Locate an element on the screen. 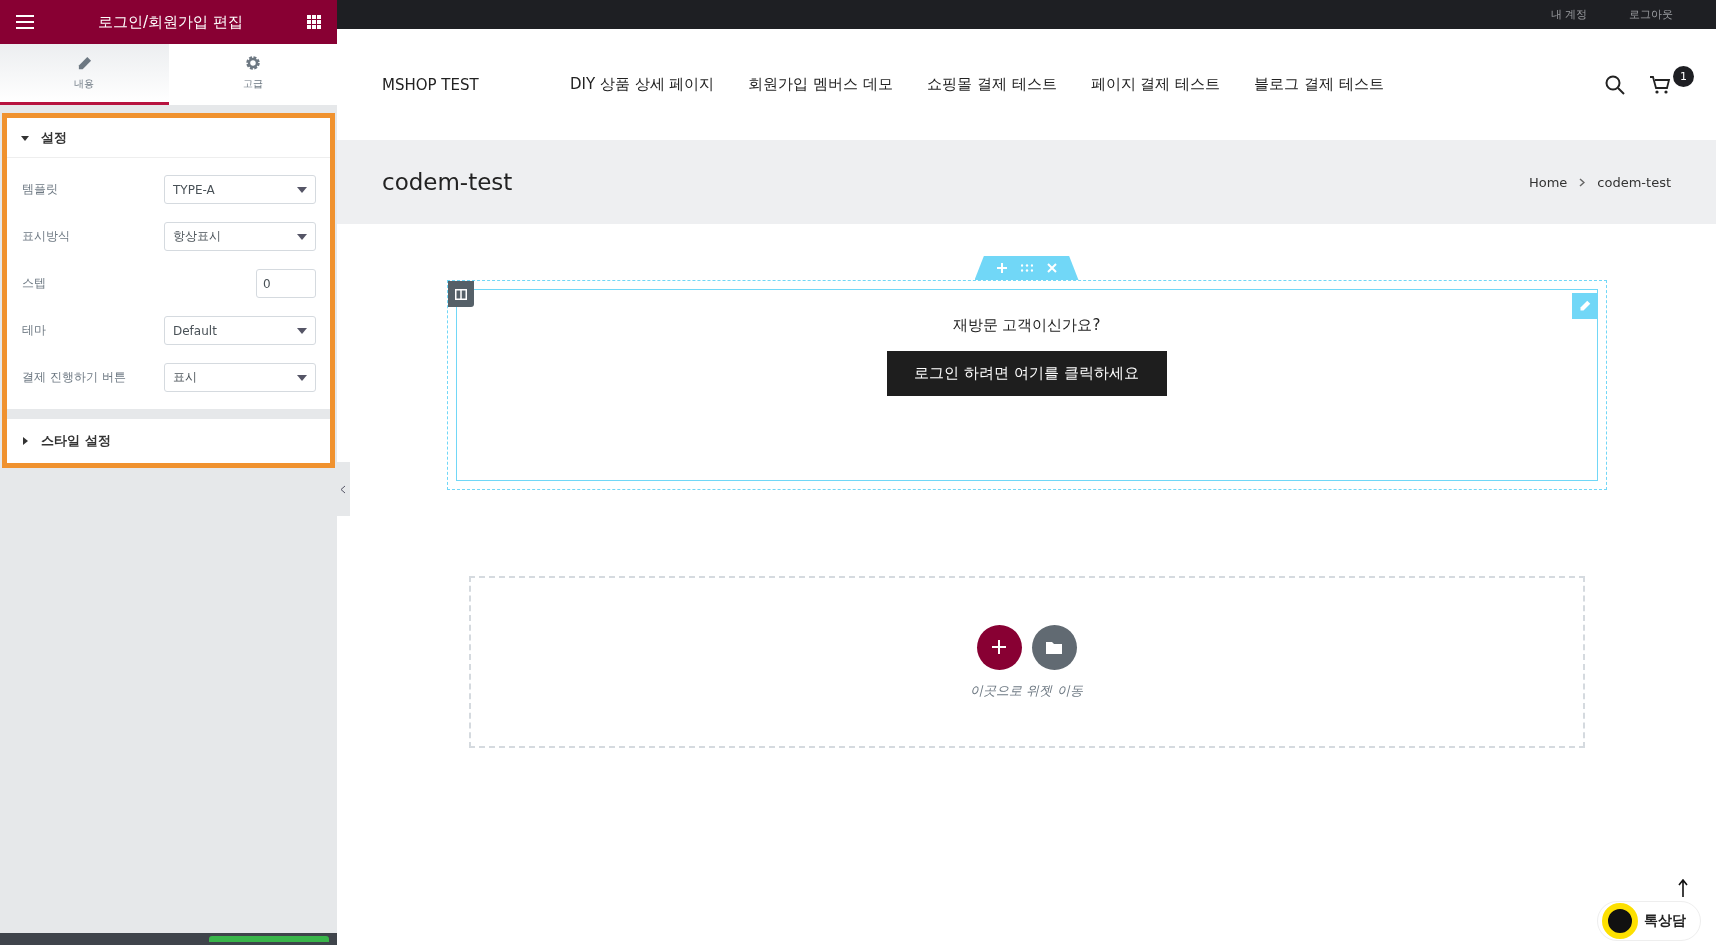 The width and height of the screenshot is (1716, 945). page-title: codem-test is located at coordinates (447, 182).